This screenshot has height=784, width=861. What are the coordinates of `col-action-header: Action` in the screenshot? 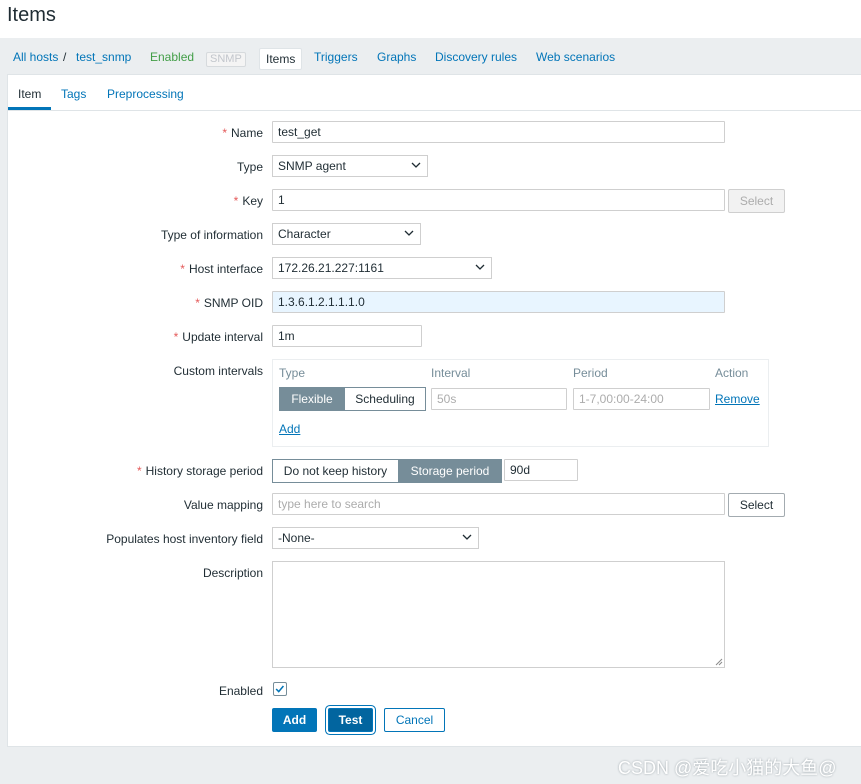 It's located at (732, 373).